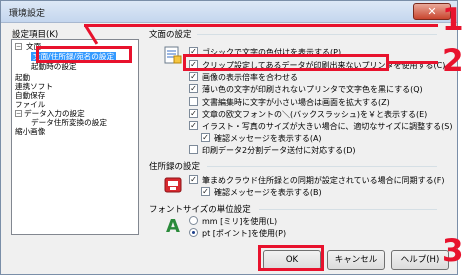 This screenshot has width=470, height=275. I want to click on callout-number-3: 3, so click(453, 251).